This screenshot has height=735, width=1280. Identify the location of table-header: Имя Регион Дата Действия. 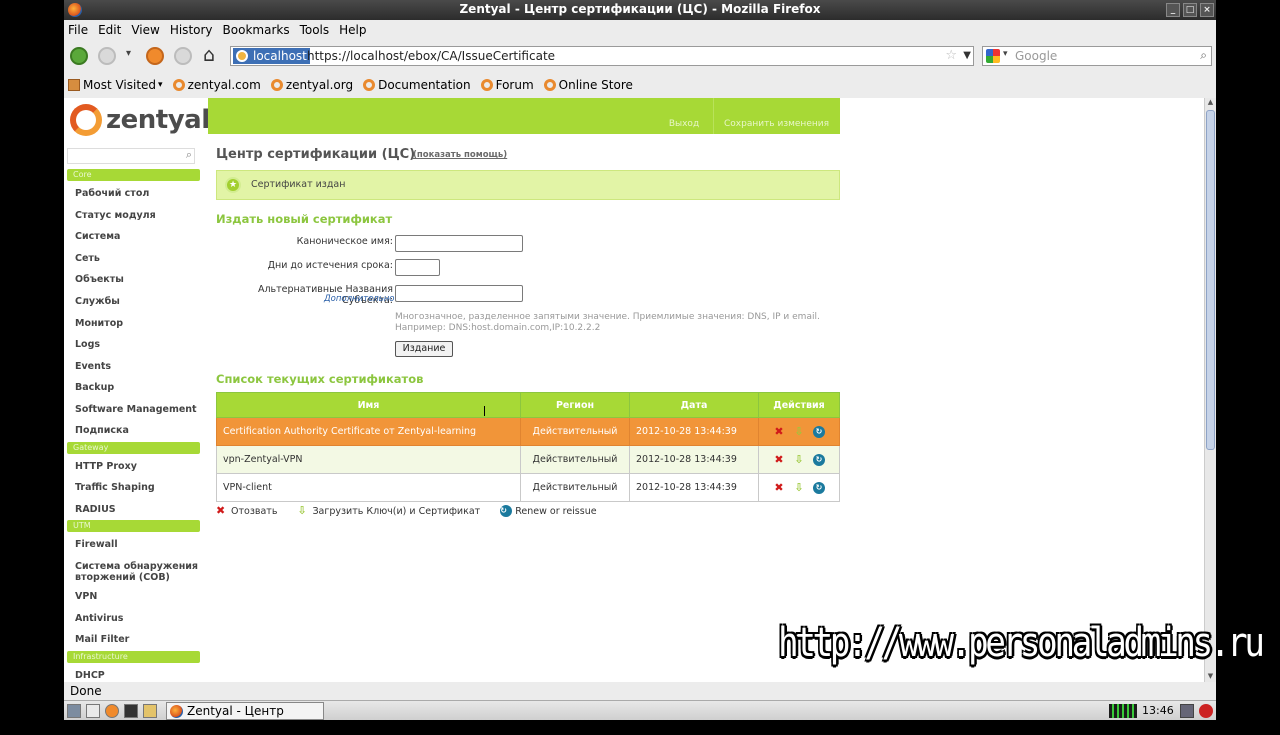
(528, 405).